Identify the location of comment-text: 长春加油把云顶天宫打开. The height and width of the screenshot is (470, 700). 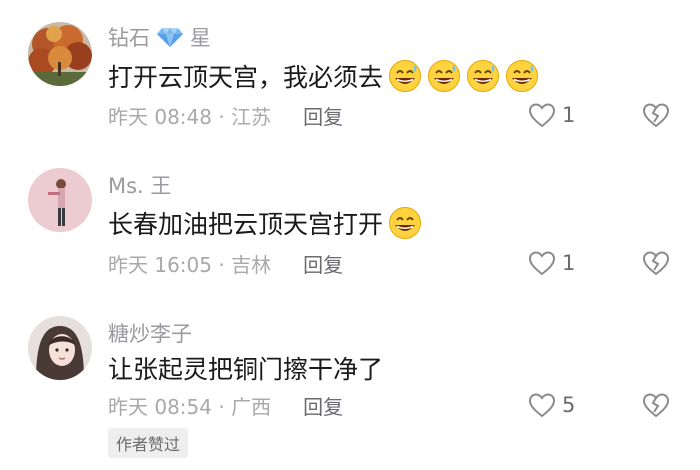
(265, 223).